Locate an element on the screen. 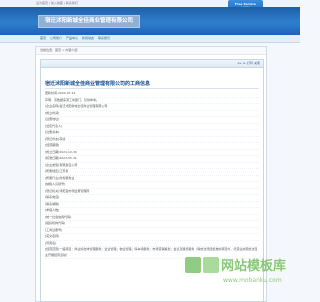 This screenshot has height=302, width=320. watermark-text: 网站模板库 is located at coordinates (253, 266).